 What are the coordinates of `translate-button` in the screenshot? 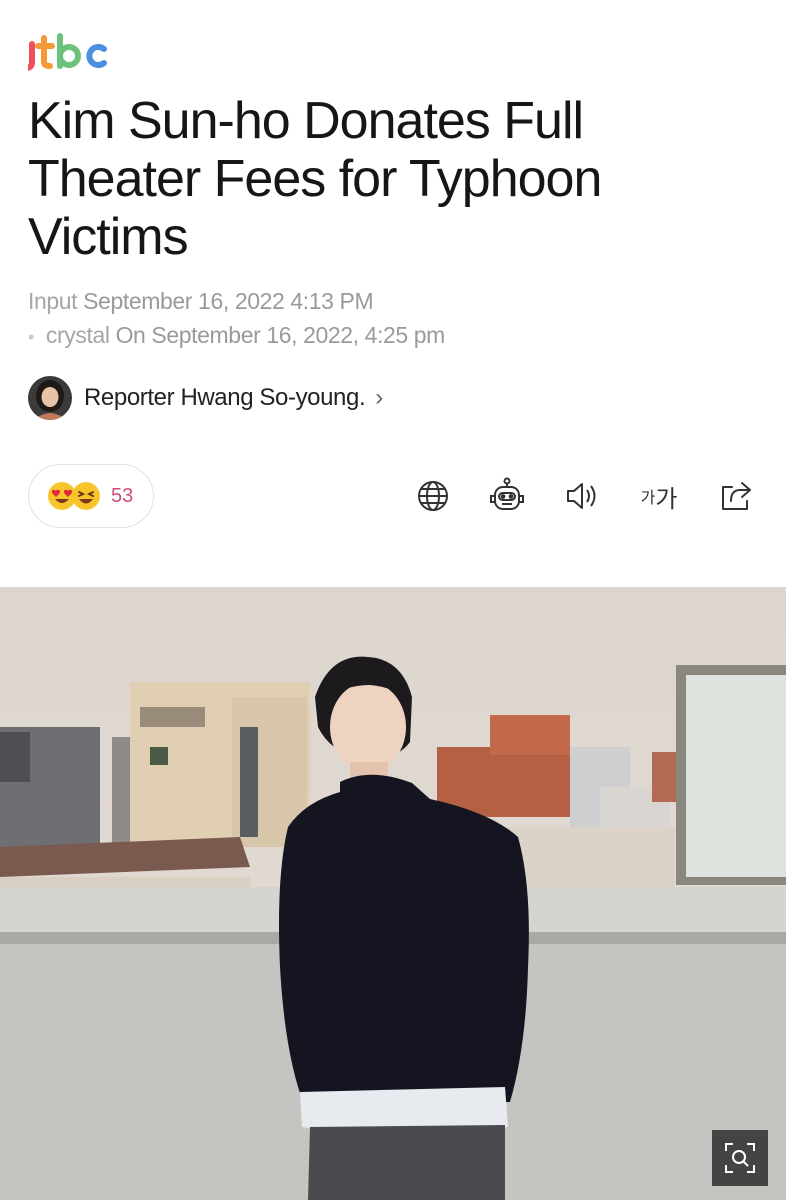 It's located at (433, 496).